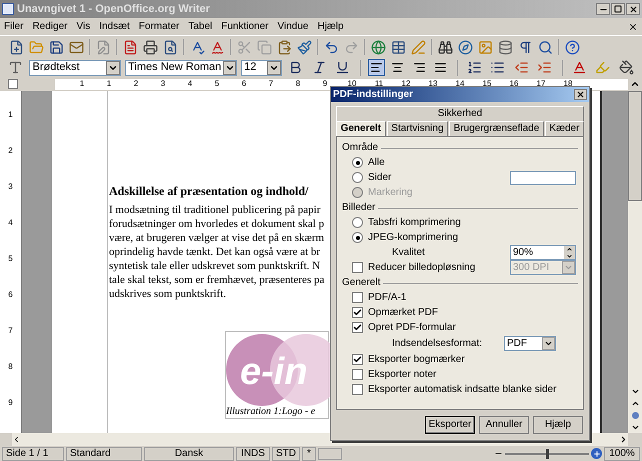 The width and height of the screenshot is (642, 461). I want to click on auto-spellcheck-icon, so click(217, 47).